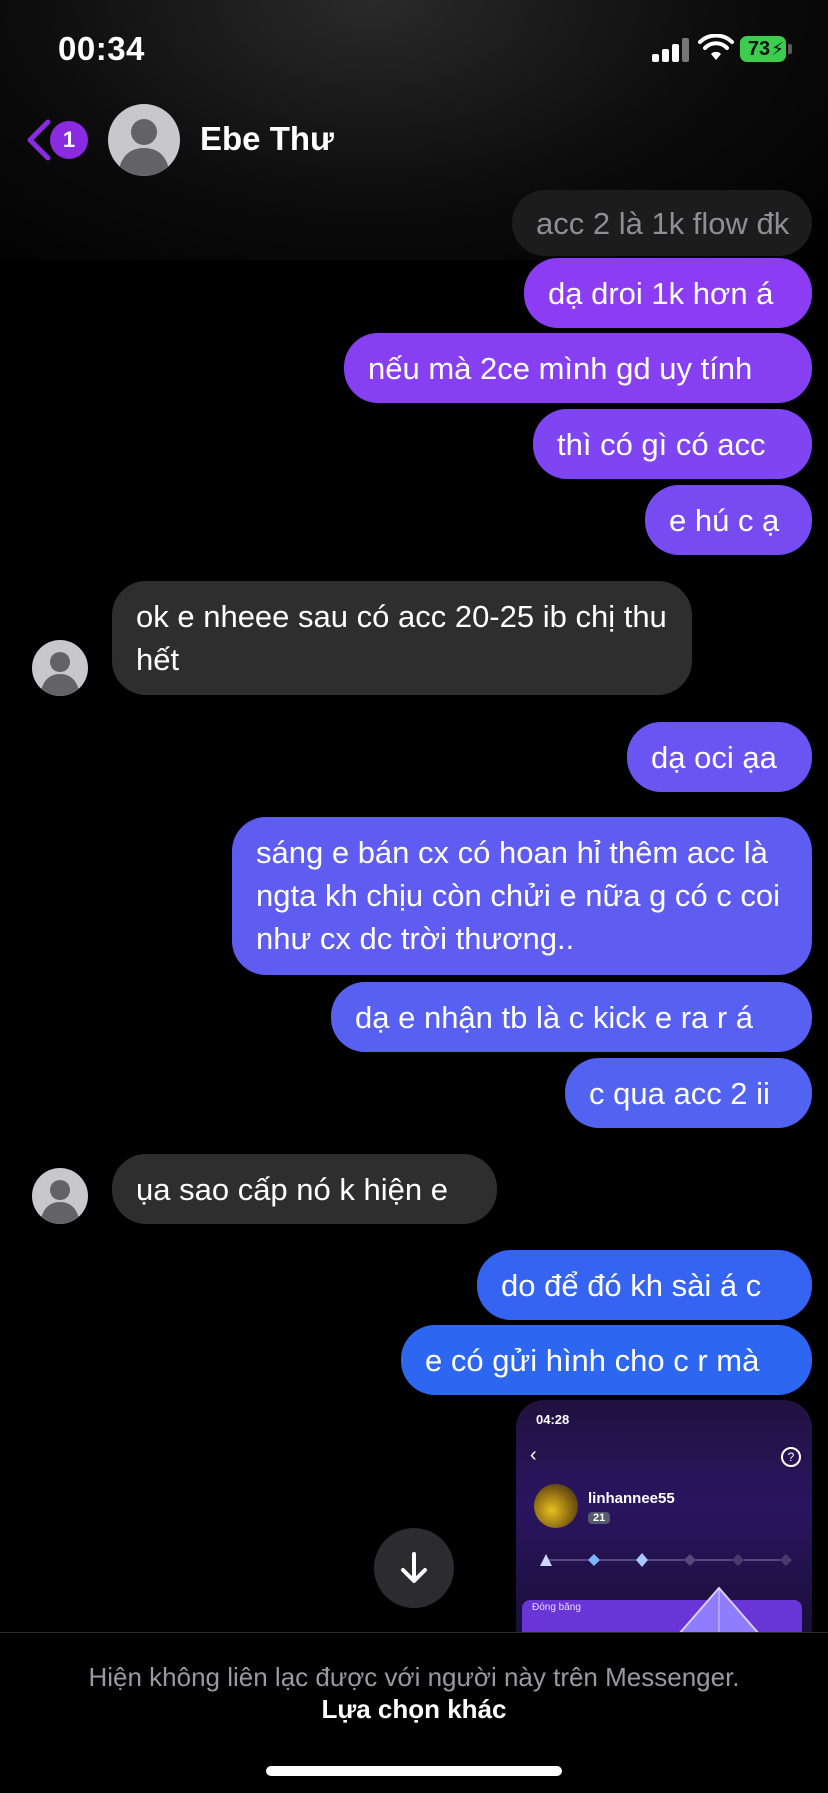  What do you see at coordinates (666, 1560) in the screenshot?
I see `rank-track-icon` at bounding box center [666, 1560].